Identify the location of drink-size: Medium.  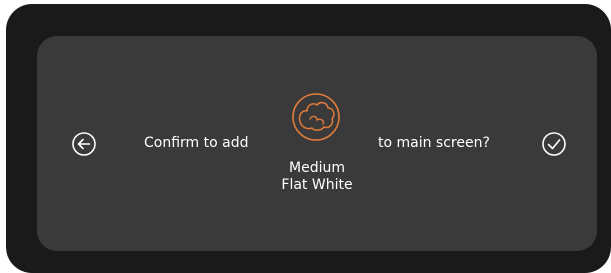
(317, 168).